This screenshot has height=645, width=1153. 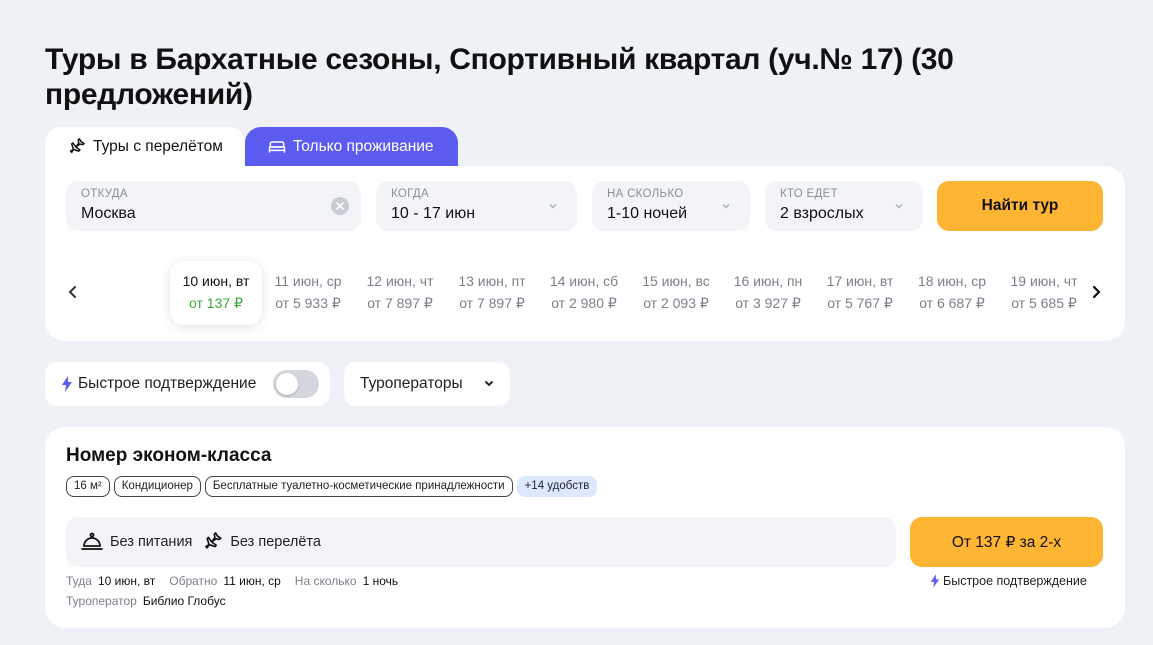 I want to click on travelers-field: КТО ЕДЕТ 2 взрослых, so click(x=844, y=206).